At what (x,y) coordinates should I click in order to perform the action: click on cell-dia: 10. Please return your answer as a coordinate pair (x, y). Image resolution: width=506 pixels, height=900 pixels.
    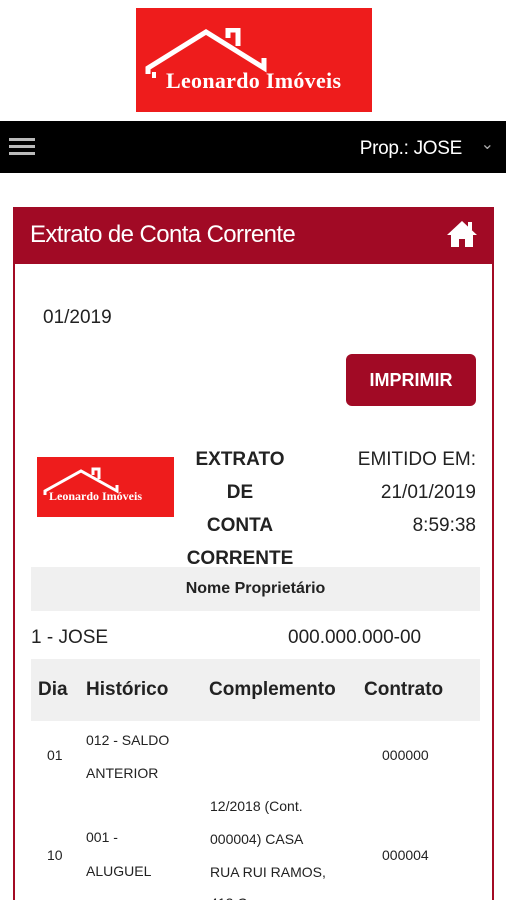
    Looking at the image, I should click on (55, 855).